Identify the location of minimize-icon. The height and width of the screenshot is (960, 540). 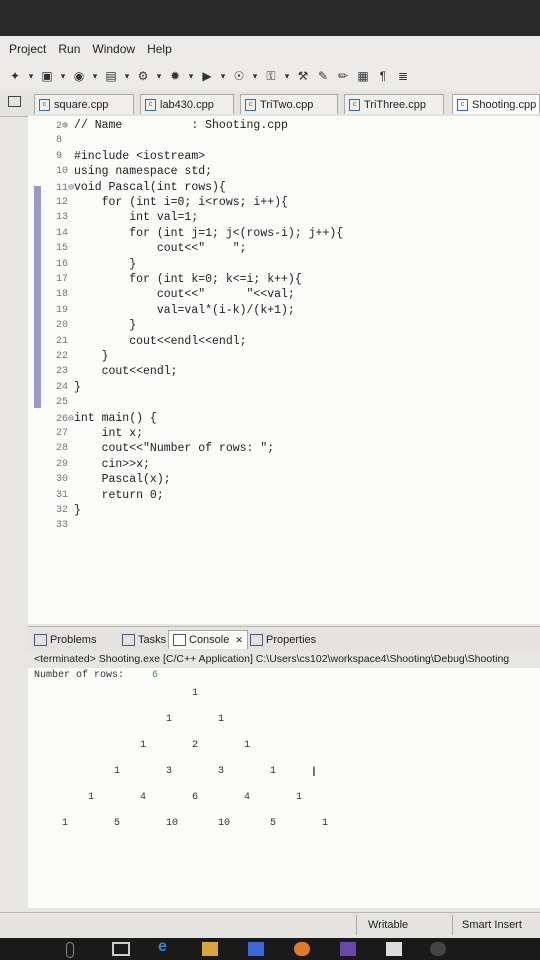
(14, 101).